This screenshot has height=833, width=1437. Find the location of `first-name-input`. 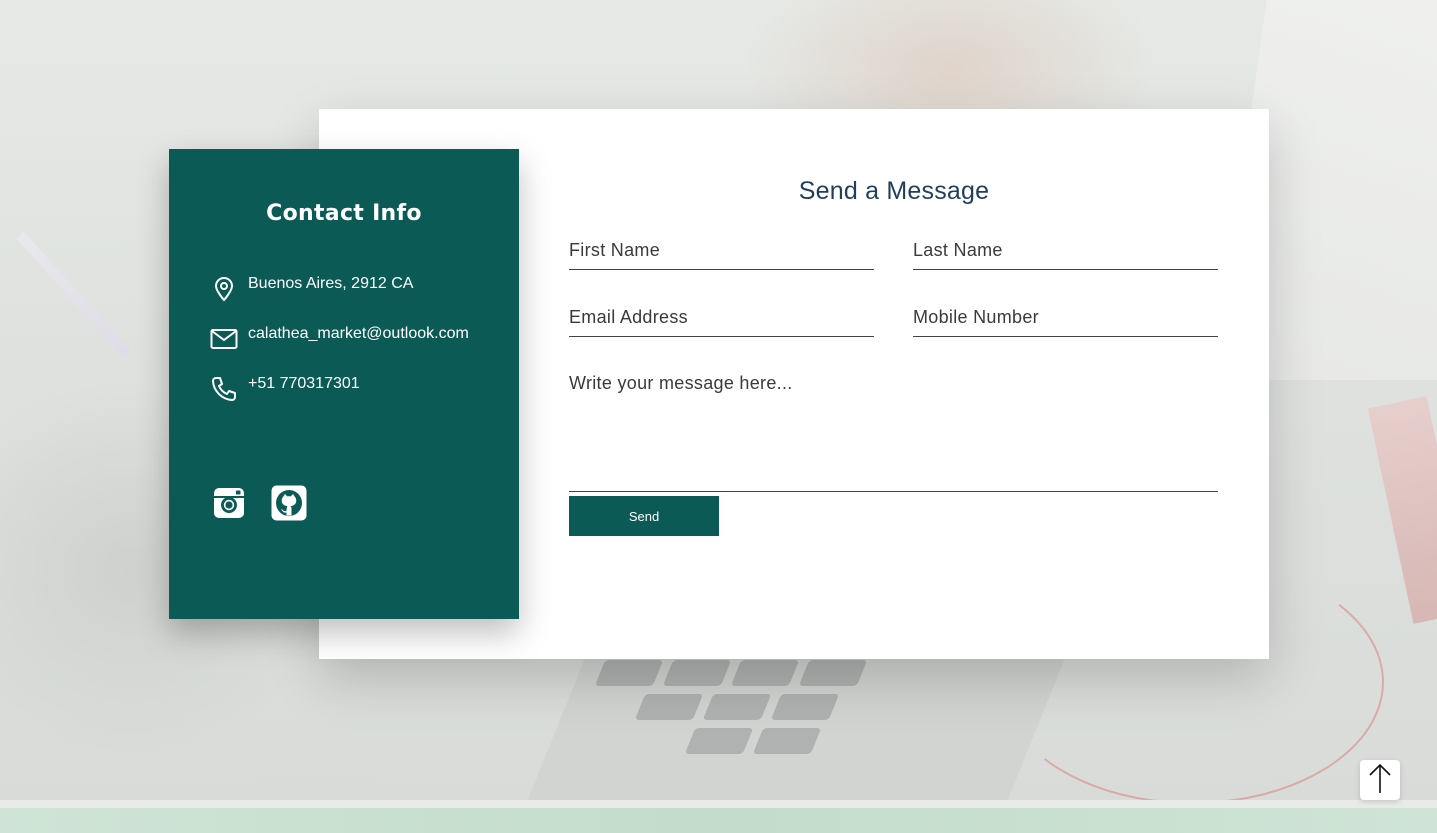

first-name-input is located at coordinates (721, 250).